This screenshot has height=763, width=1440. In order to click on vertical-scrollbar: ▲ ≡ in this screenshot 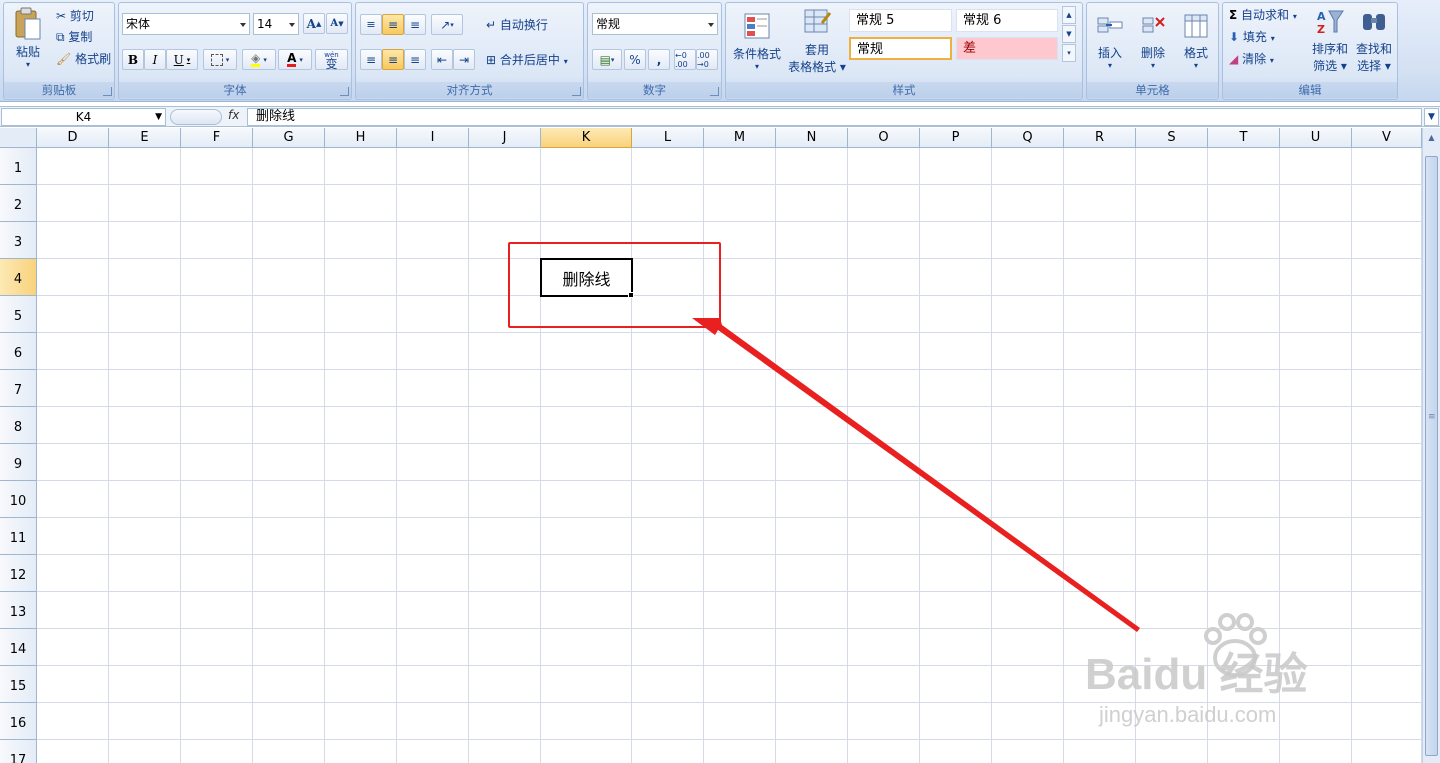, I will do `click(1431, 445)`.